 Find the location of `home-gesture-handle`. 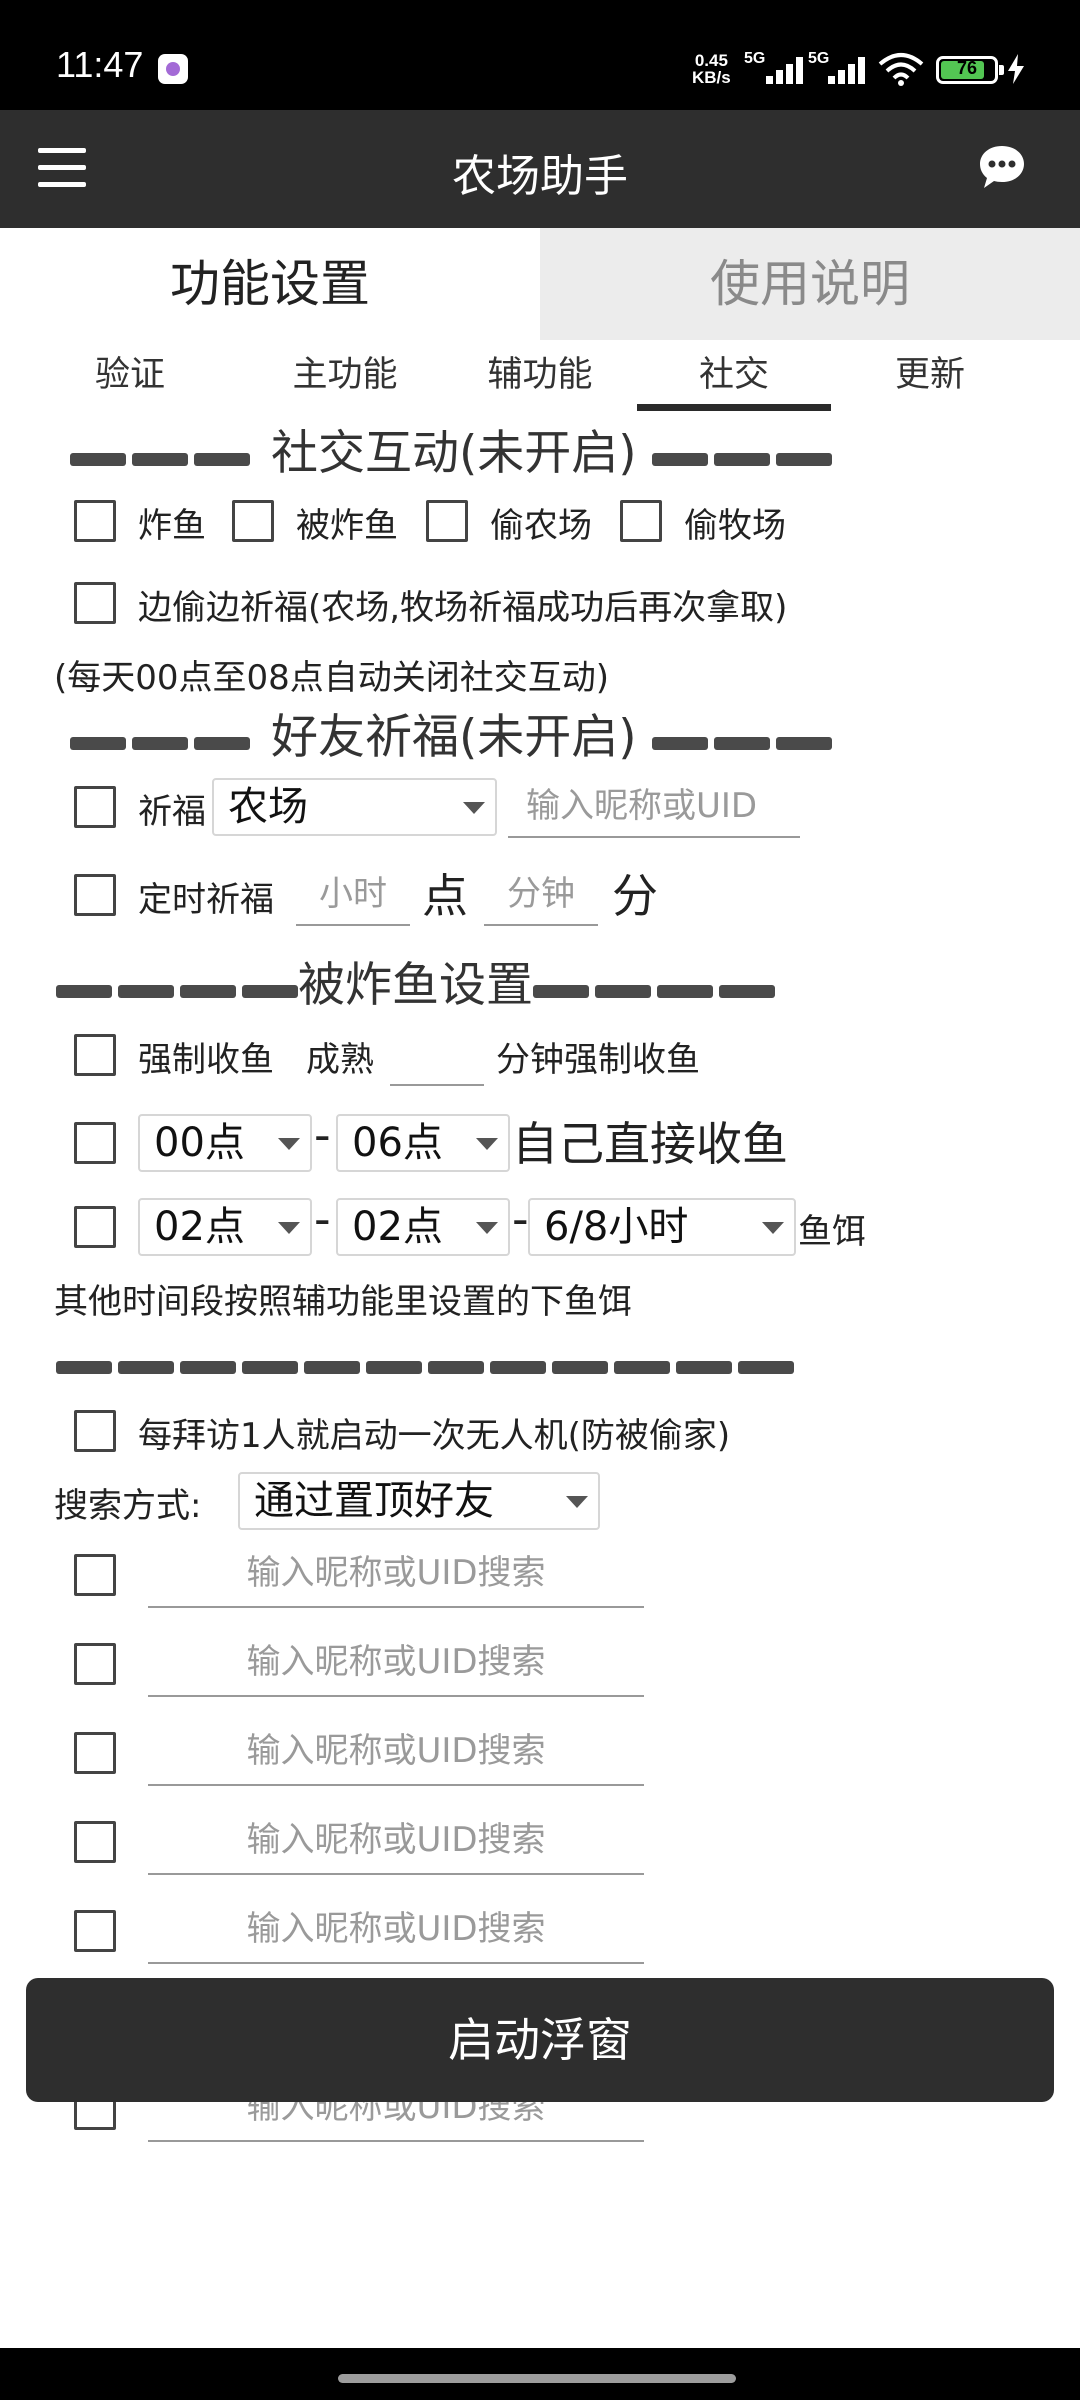

home-gesture-handle is located at coordinates (537, 2378).